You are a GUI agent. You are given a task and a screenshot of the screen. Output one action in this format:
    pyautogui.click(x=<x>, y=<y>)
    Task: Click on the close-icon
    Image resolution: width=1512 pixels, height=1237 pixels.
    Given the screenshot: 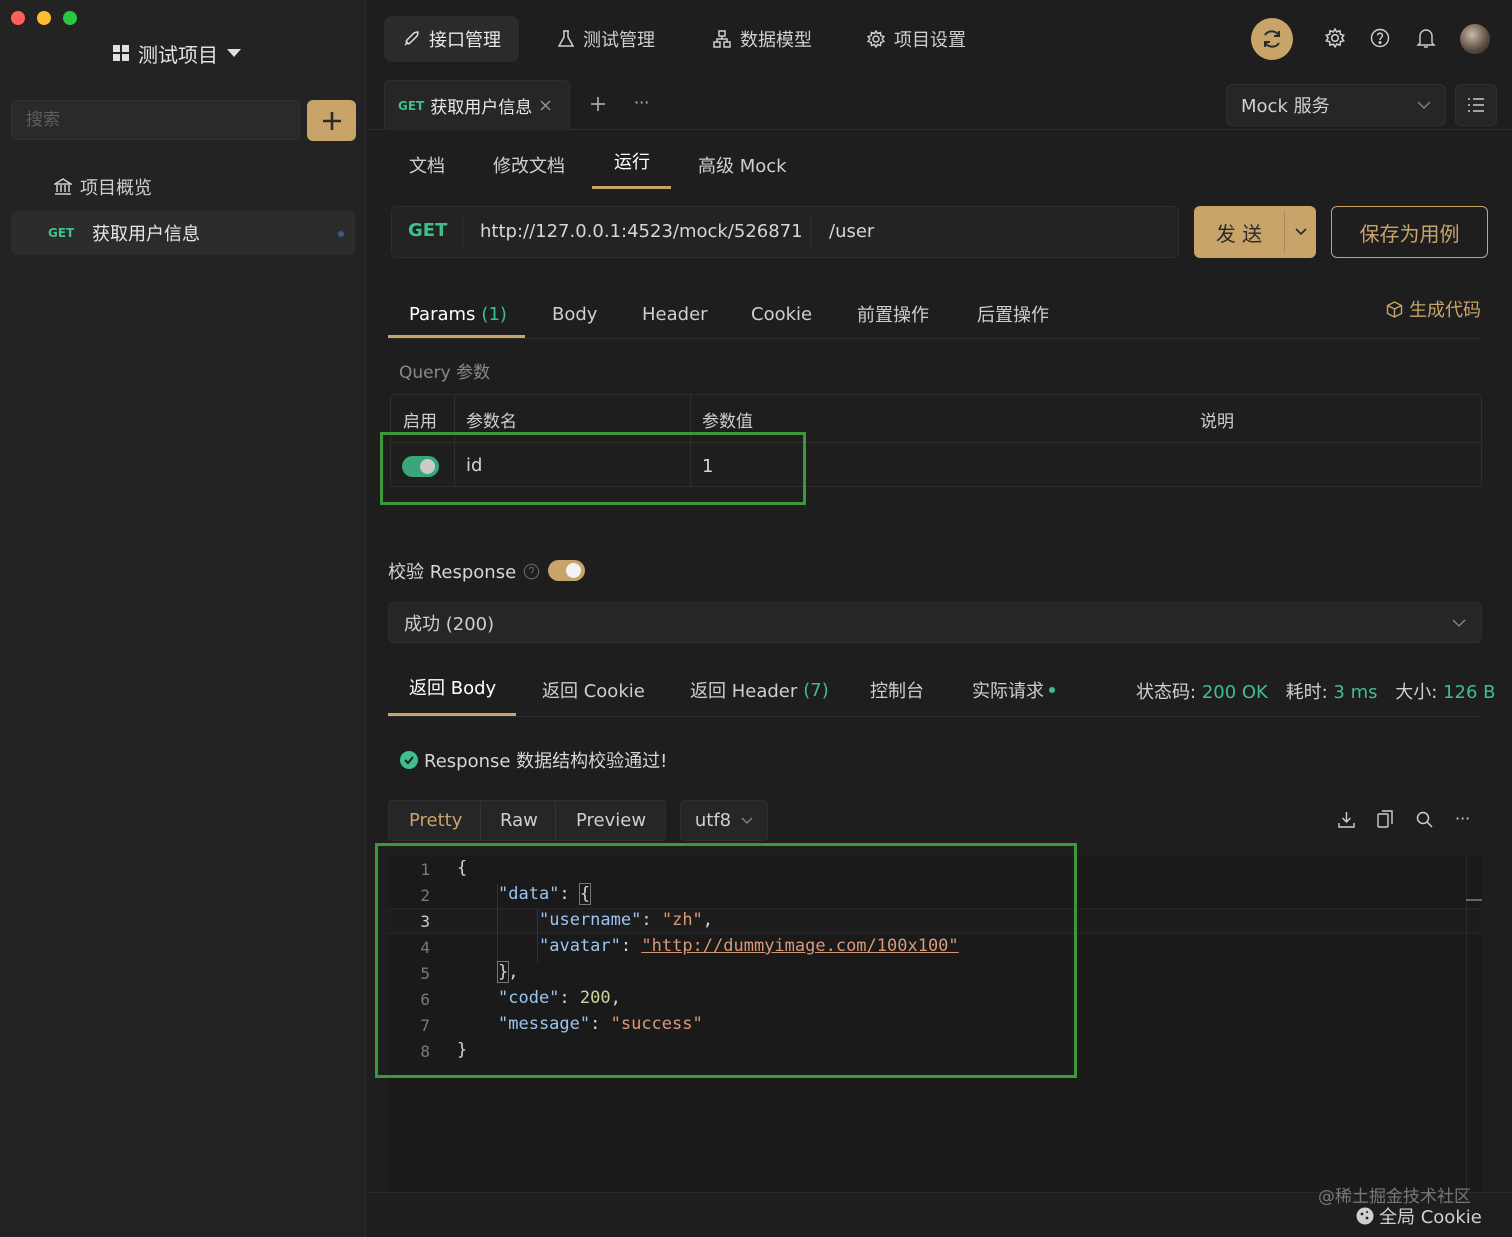 What is the action you would take?
    pyautogui.click(x=545, y=105)
    